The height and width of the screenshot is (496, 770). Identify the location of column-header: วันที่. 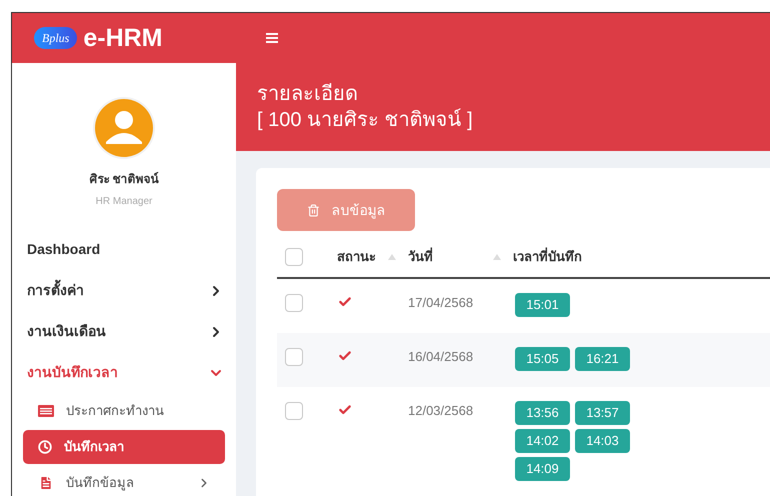
(420, 257).